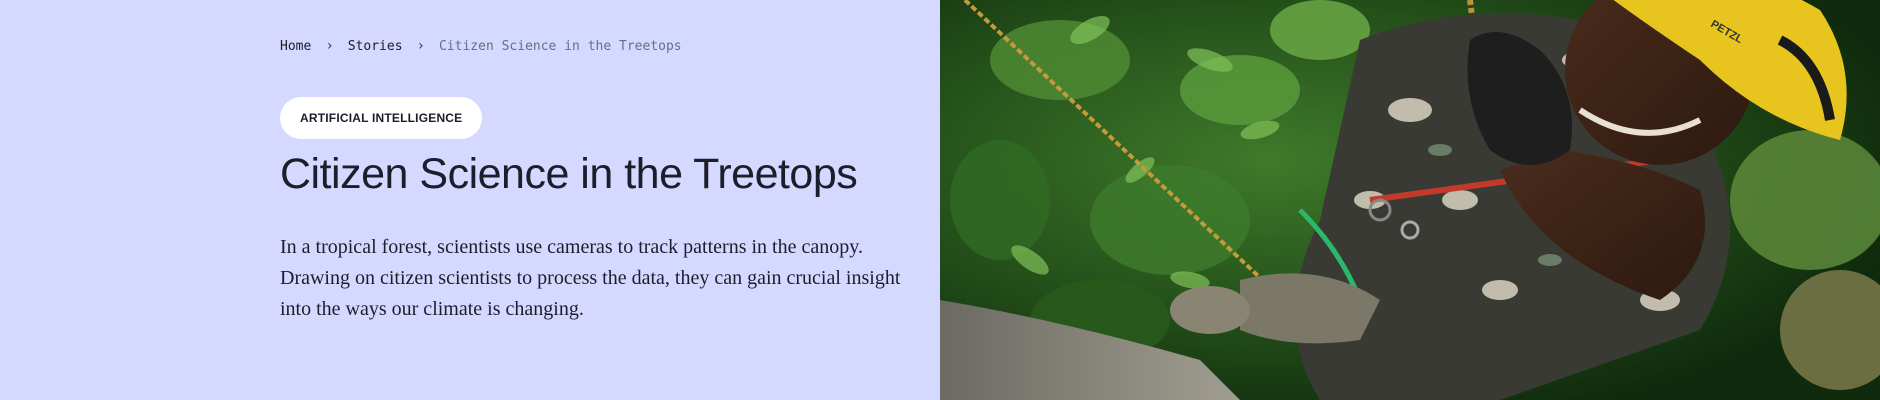  What do you see at coordinates (560, 46) in the screenshot?
I see `breadcrumb-current: Citizen Science in the Treetops` at bounding box center [560, 46].